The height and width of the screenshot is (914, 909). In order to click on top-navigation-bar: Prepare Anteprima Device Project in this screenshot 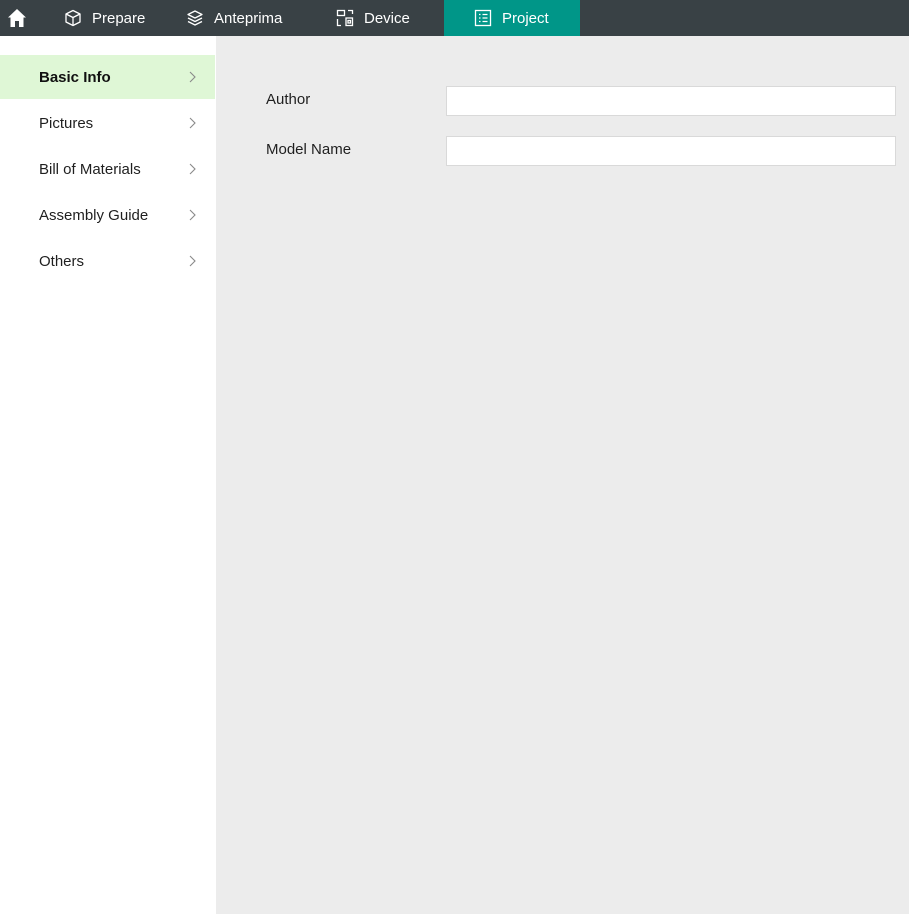, I will do `click(454, 18)`.